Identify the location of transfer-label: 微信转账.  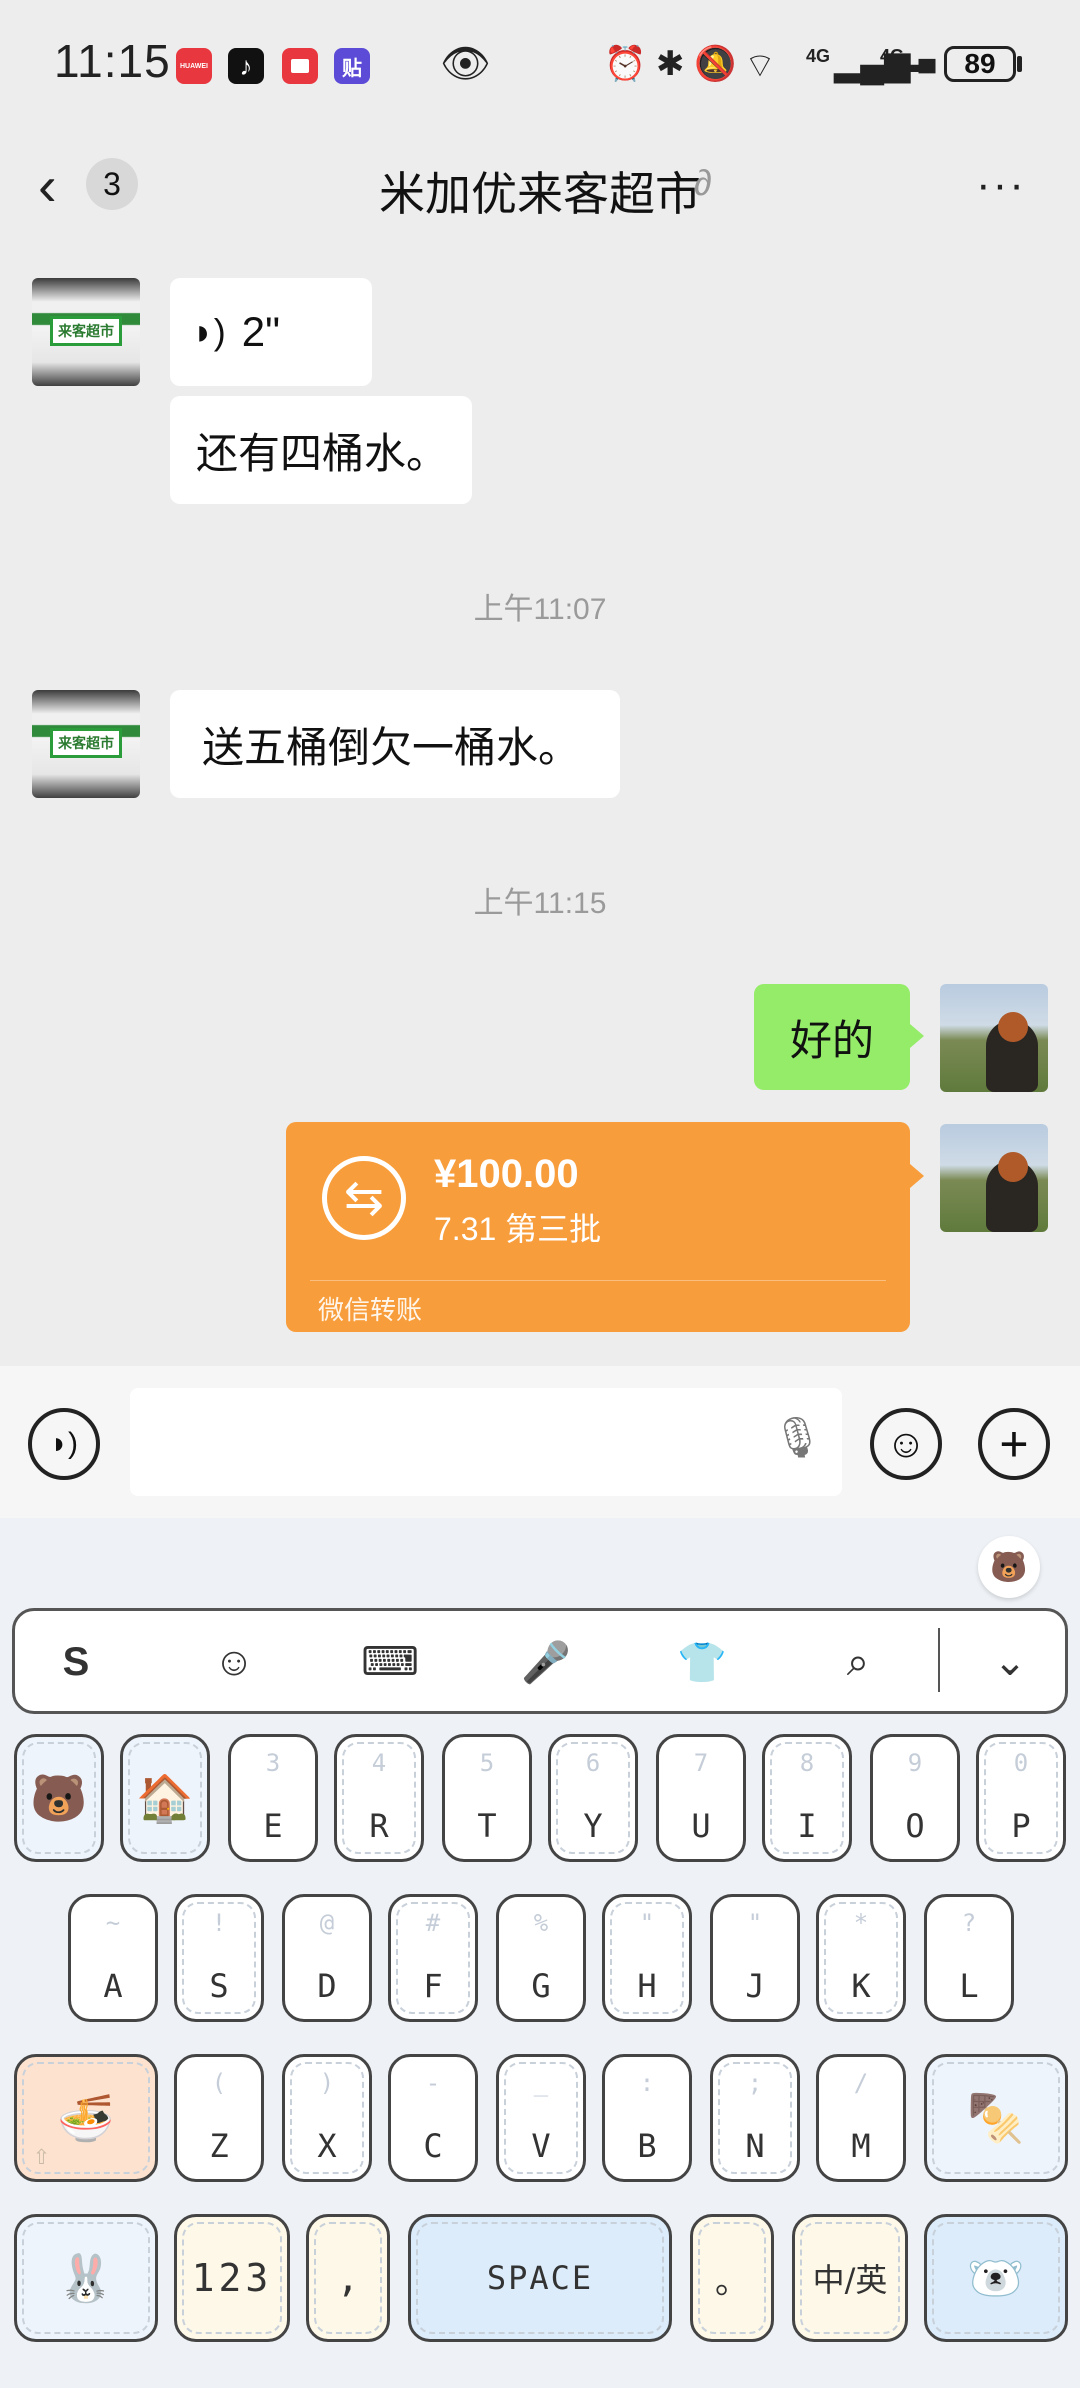
(370, 1310).